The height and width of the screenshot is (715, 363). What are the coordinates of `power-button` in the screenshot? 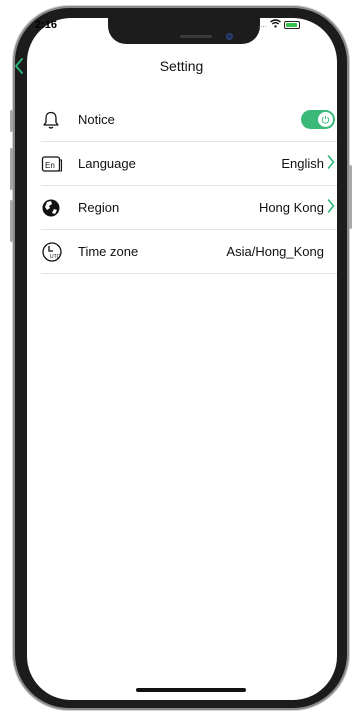 It's located at (350, 197).